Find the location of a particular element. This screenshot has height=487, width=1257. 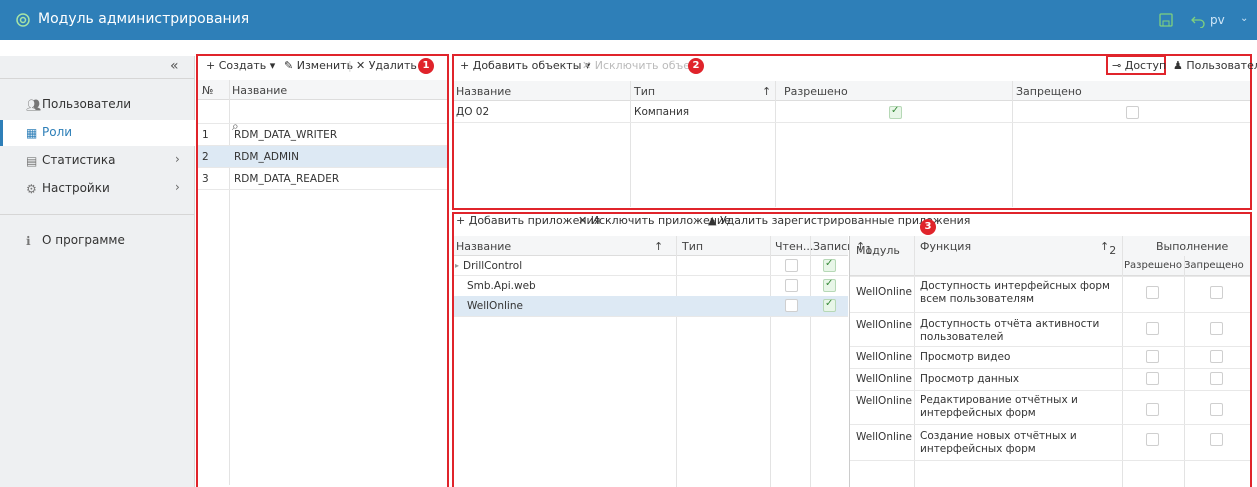

save-icon is located at coordinates (1166, 20).